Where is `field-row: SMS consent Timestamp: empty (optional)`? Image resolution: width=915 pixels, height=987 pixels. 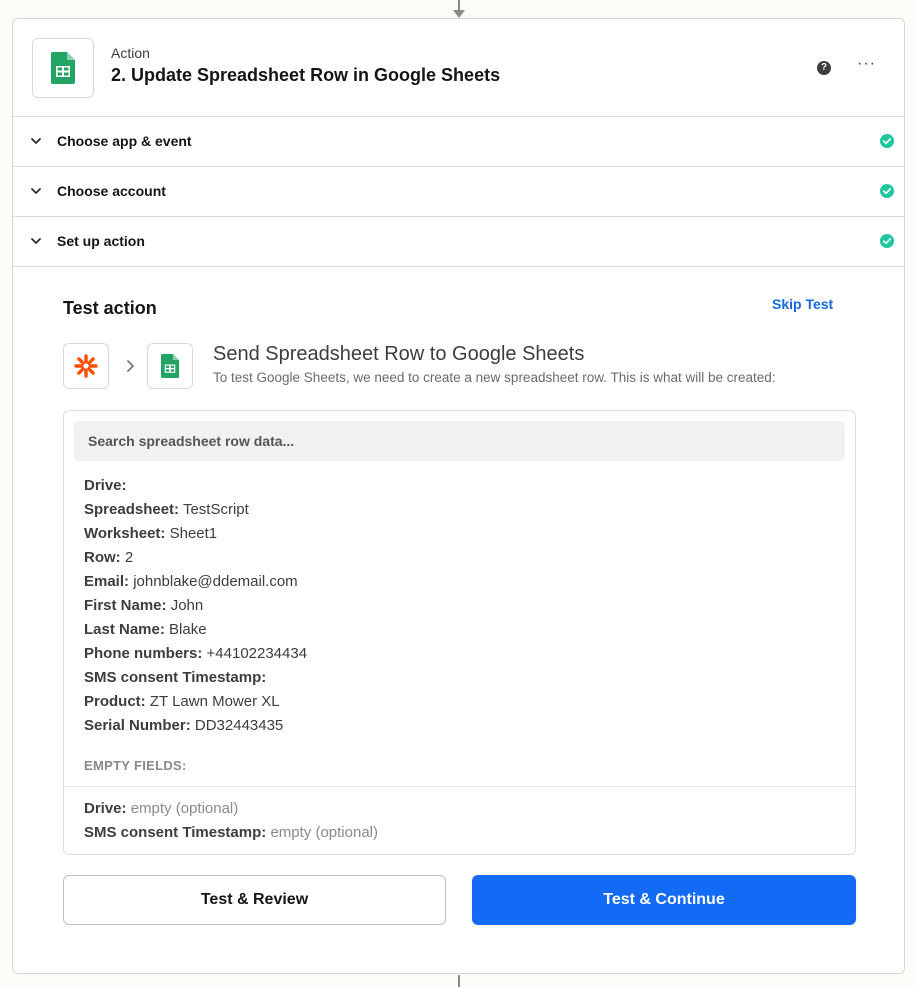
field-row: SMS consent Timestamp: empty (optional) is located at coordinates (231, 833).